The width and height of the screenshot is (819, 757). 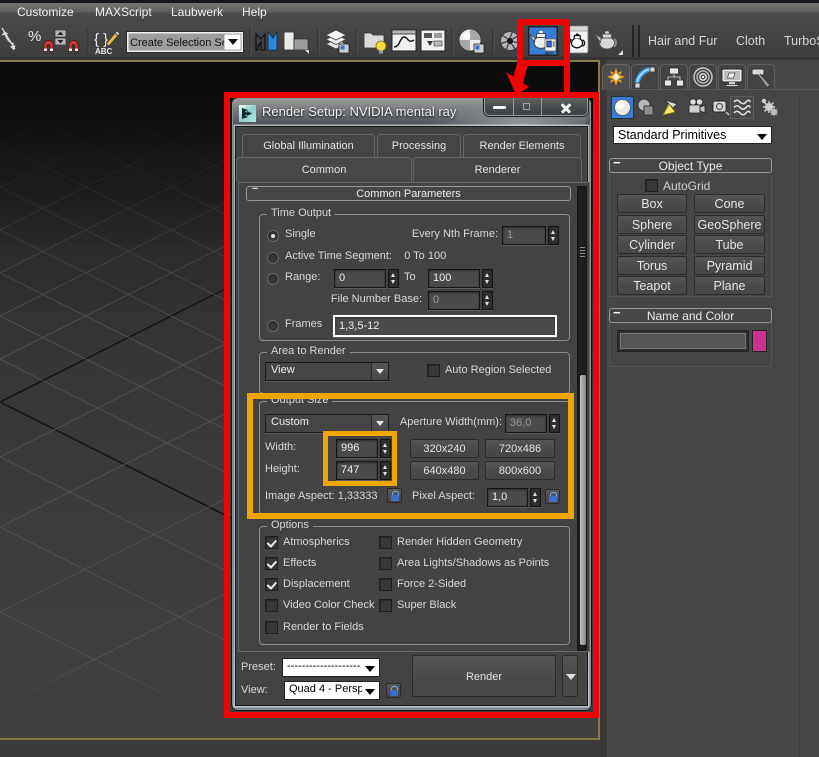 What do you see at coordinates (104, 51) in the screenshot?
I see `svg-text: ABC` at bounding box center [104, 51].